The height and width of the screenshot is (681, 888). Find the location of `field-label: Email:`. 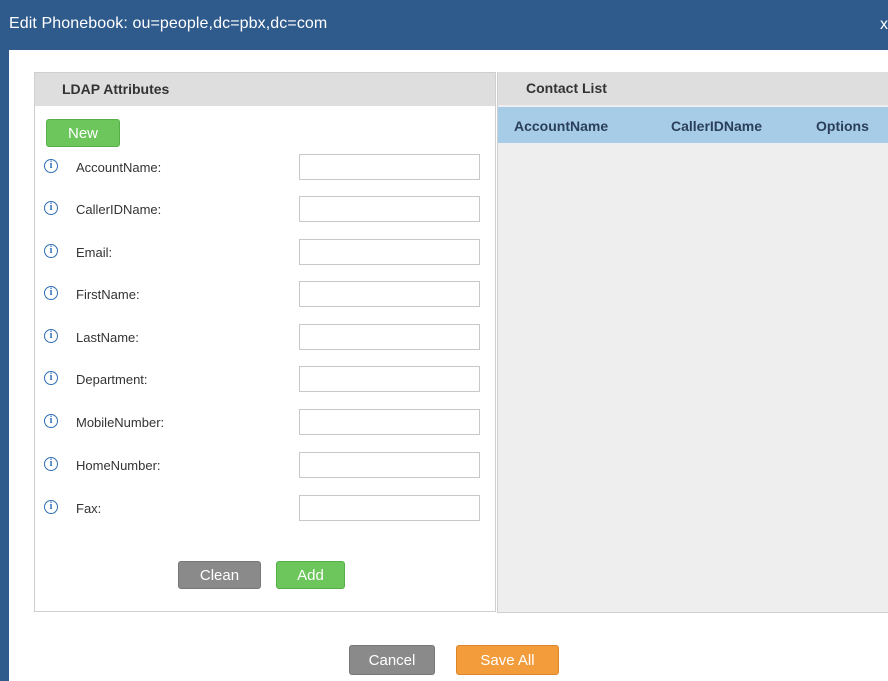

field-label: Email: is located at coordinates (94, 252).